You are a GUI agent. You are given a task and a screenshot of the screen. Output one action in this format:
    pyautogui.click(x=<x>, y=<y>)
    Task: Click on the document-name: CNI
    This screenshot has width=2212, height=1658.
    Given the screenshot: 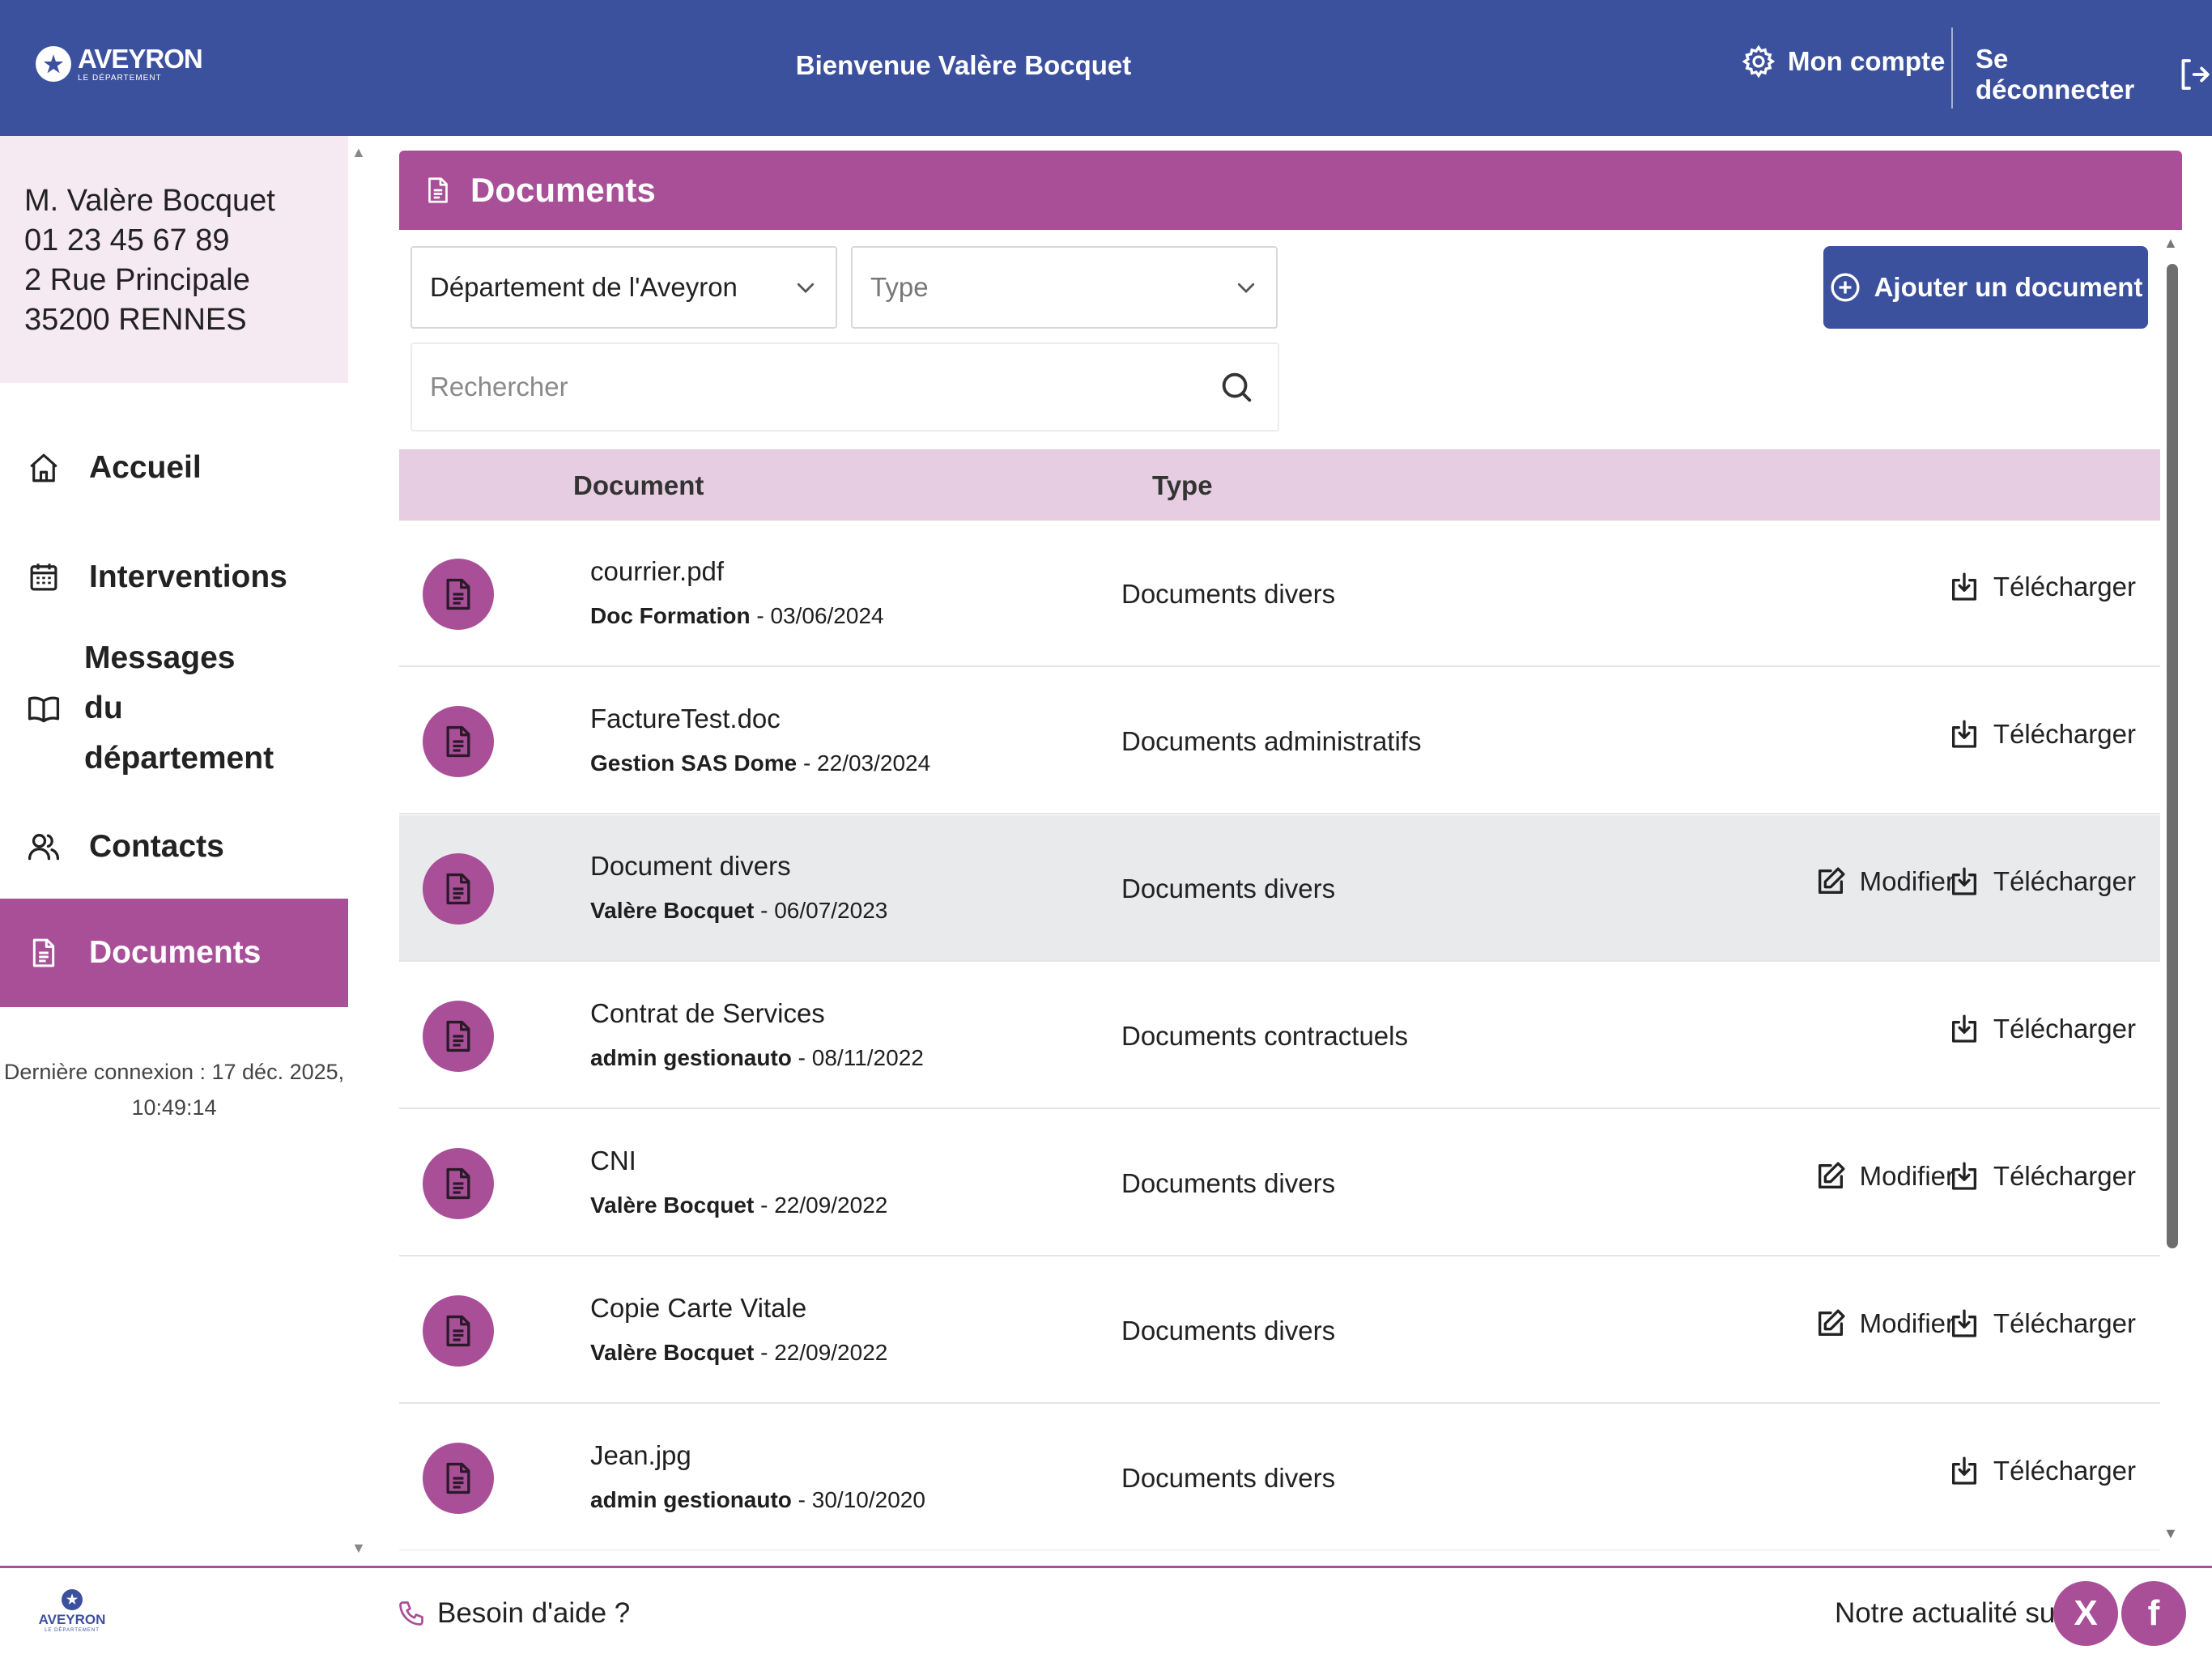 What is the action you would take?
    pyautogui.click(x=613, y=1160)
    